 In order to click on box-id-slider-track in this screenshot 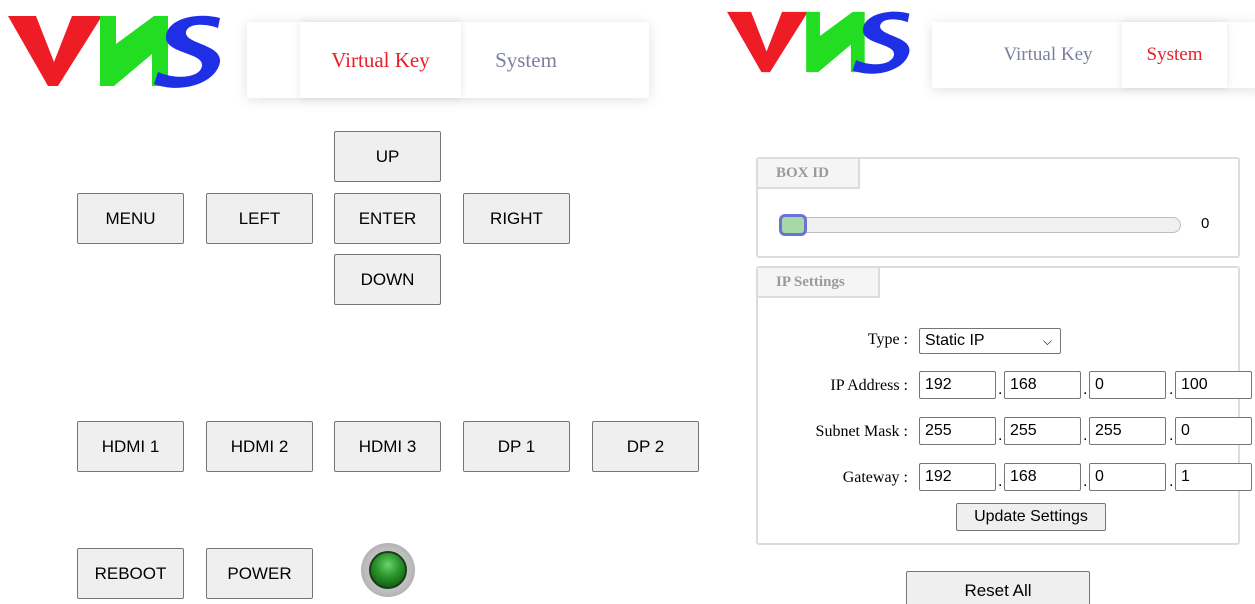, I will do `click(980, 225)`.